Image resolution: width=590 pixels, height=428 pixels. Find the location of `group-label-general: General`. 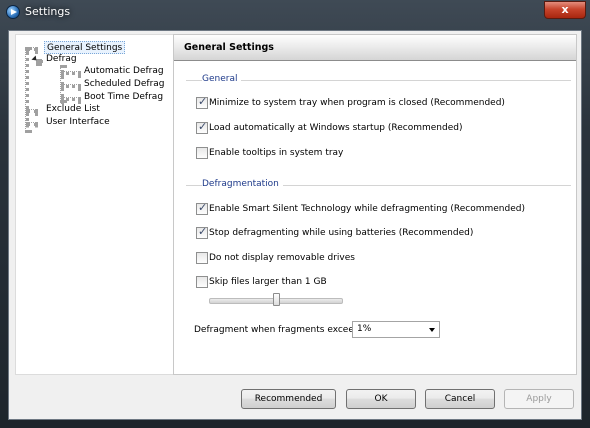

group-label-general: General is located at coordinates (222, 79).